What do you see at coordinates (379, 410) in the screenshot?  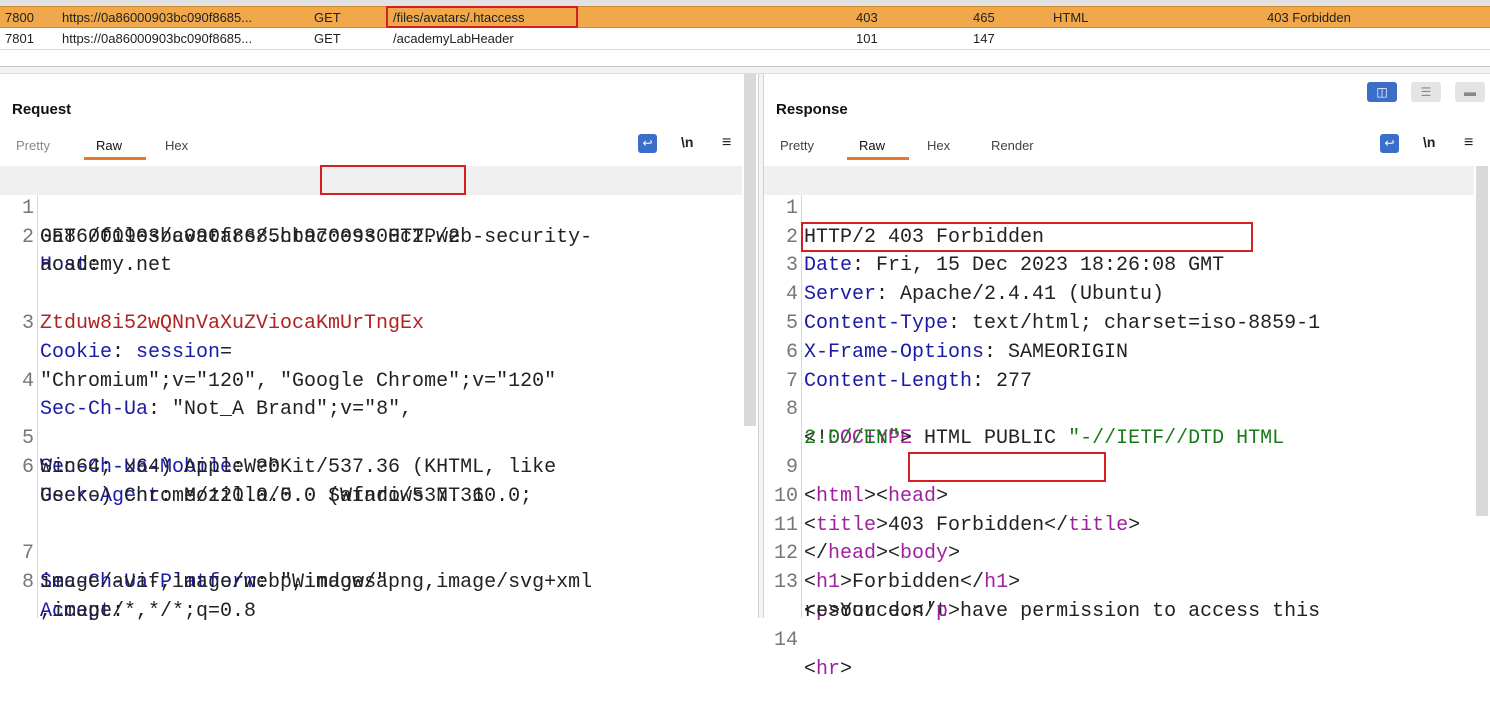 I see `code-line: 5 Sec-Ch-Ua-Mobile: ?0` at bounding box center [379, 410].